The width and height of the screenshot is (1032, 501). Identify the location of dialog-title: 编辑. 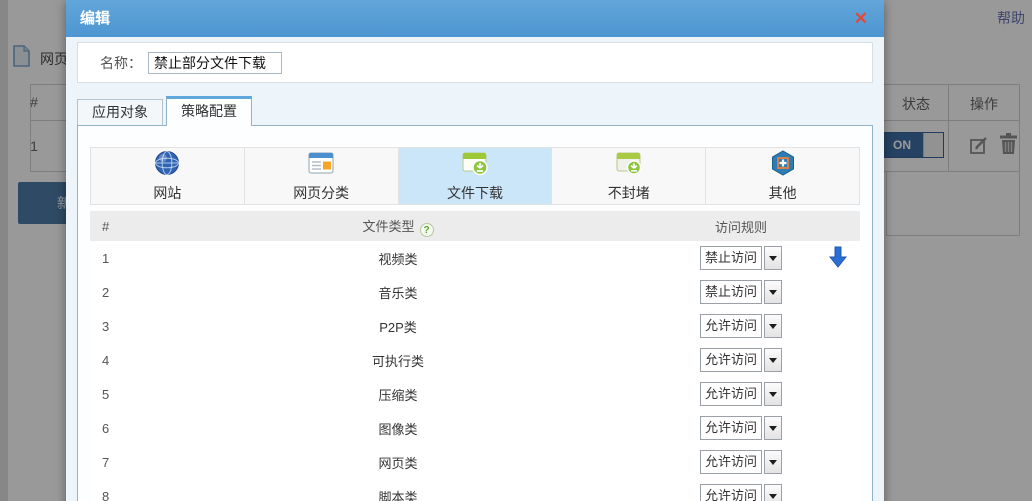
(95, 18).